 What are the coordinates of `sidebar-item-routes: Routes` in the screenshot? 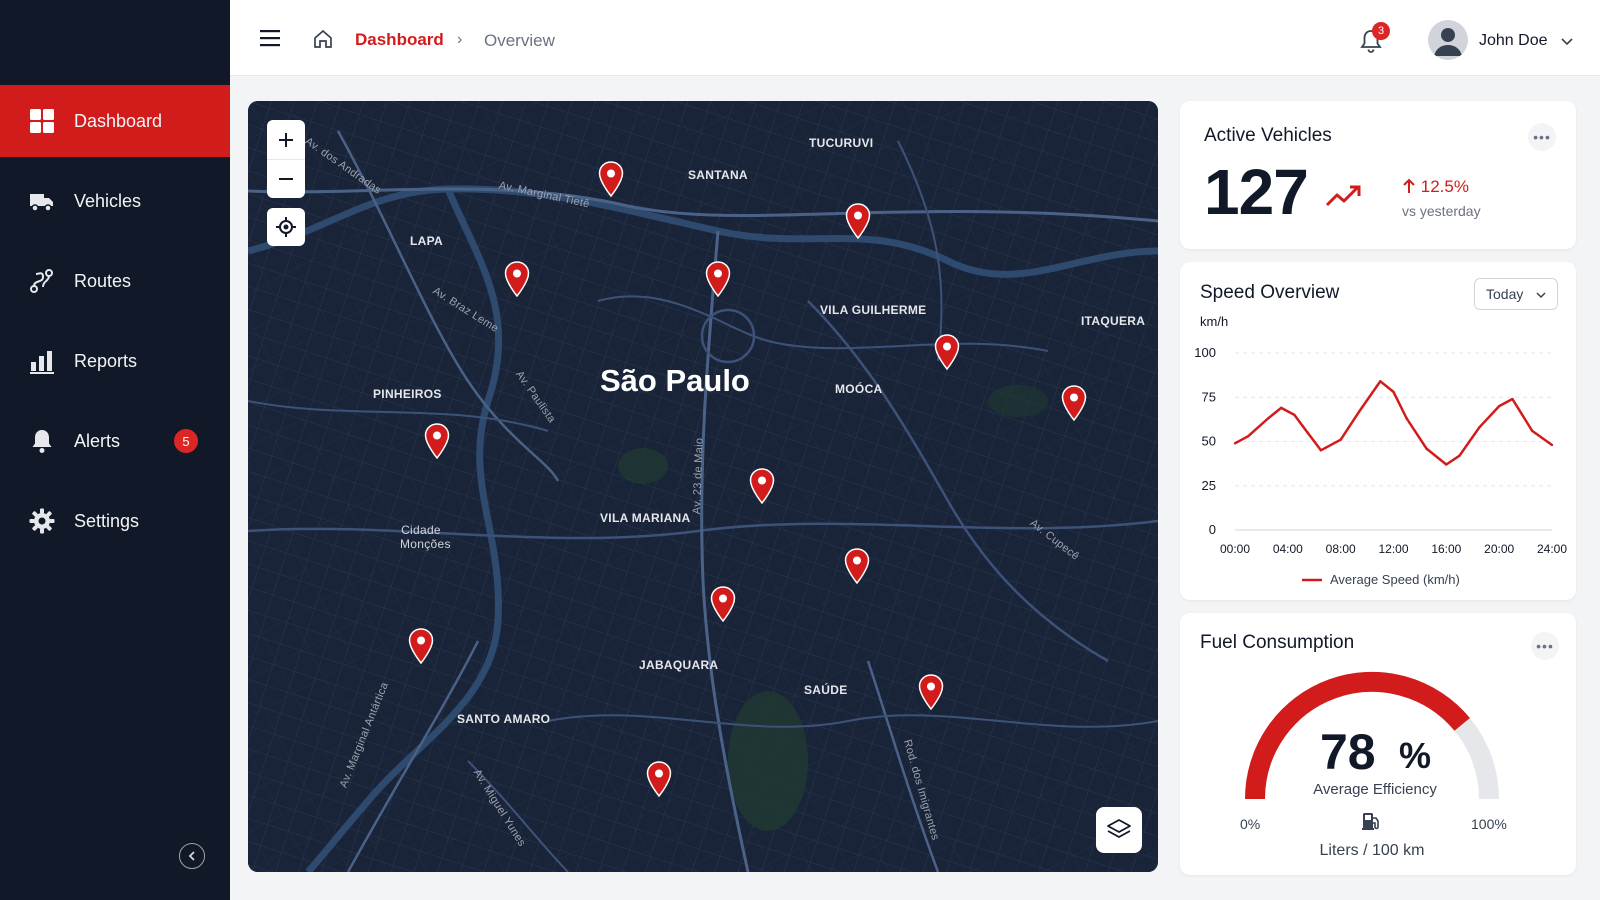 It's located at (115, 281).